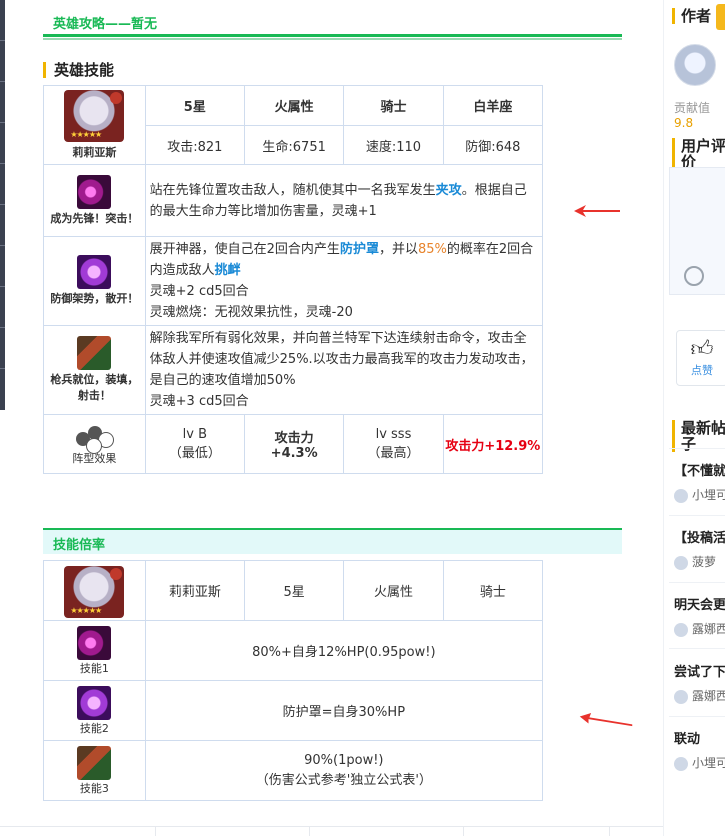 This screenshot has height=836, width=725. I want to click on section-title-skills: 英雄技能, so click(78, 70).